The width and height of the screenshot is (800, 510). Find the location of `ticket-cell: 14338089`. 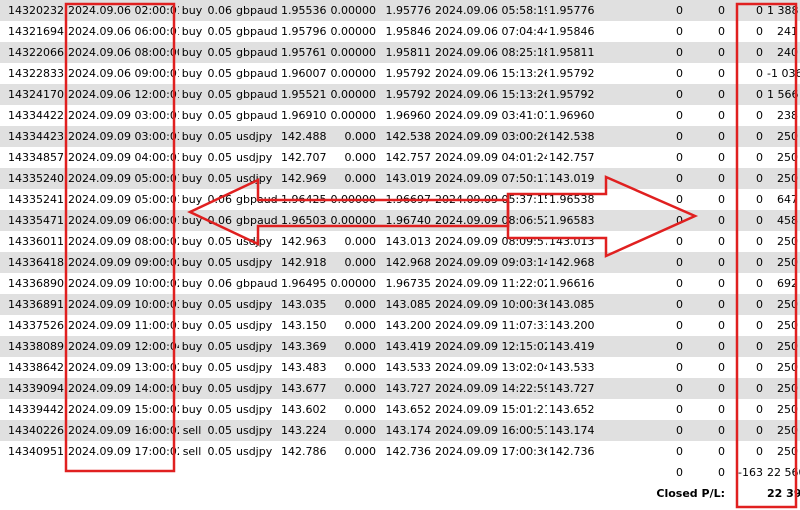

ticket-cell: 14338089 is located at coordinates (33, 346).